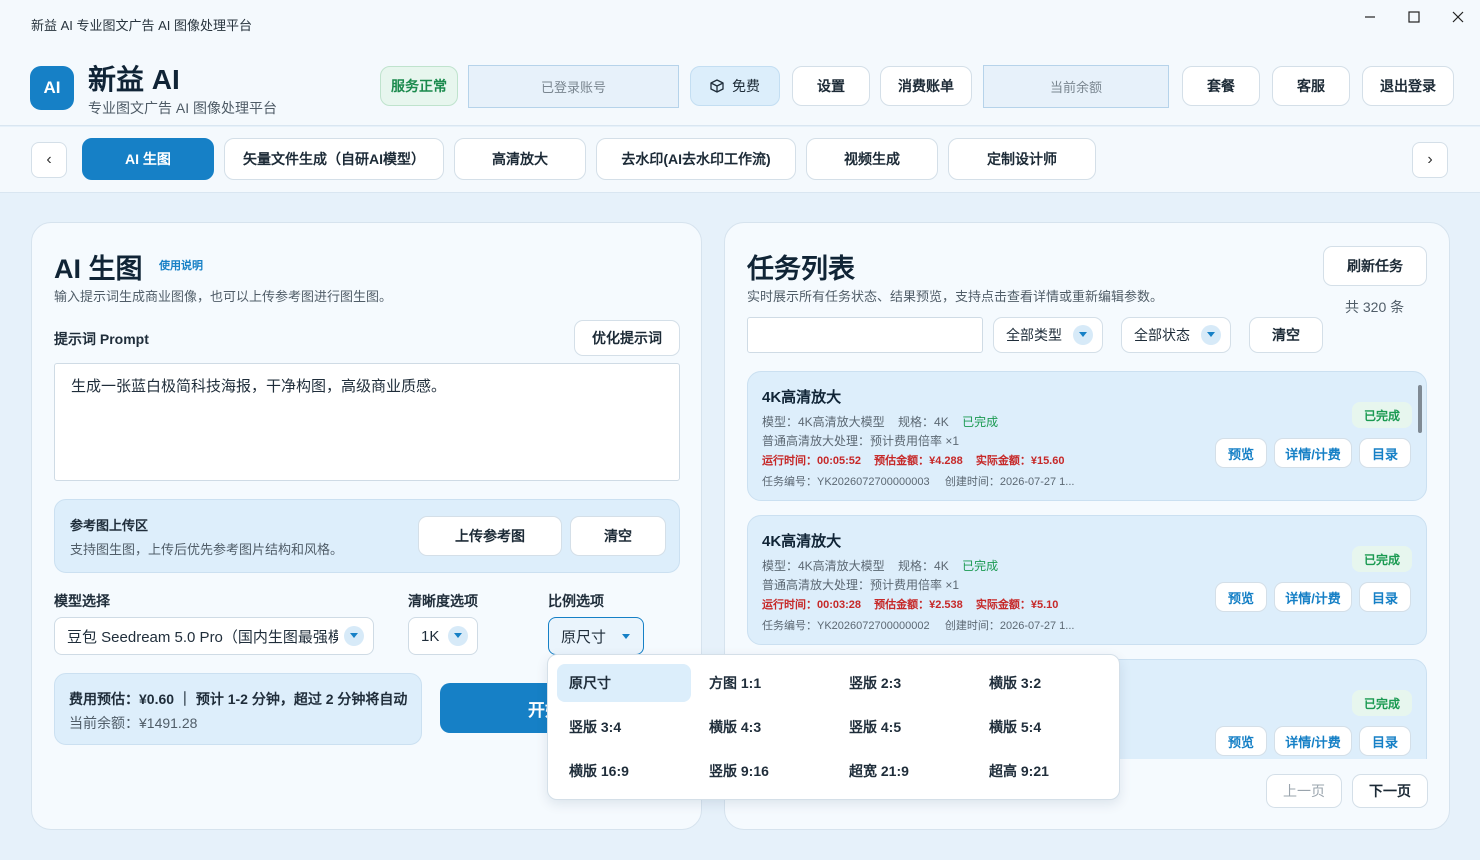 This screenshot has width=1480, height=860. Describe the element at coordinates (624, 727) in the screenshot. I see `ratio-option: 竖版 3:4` at that location.